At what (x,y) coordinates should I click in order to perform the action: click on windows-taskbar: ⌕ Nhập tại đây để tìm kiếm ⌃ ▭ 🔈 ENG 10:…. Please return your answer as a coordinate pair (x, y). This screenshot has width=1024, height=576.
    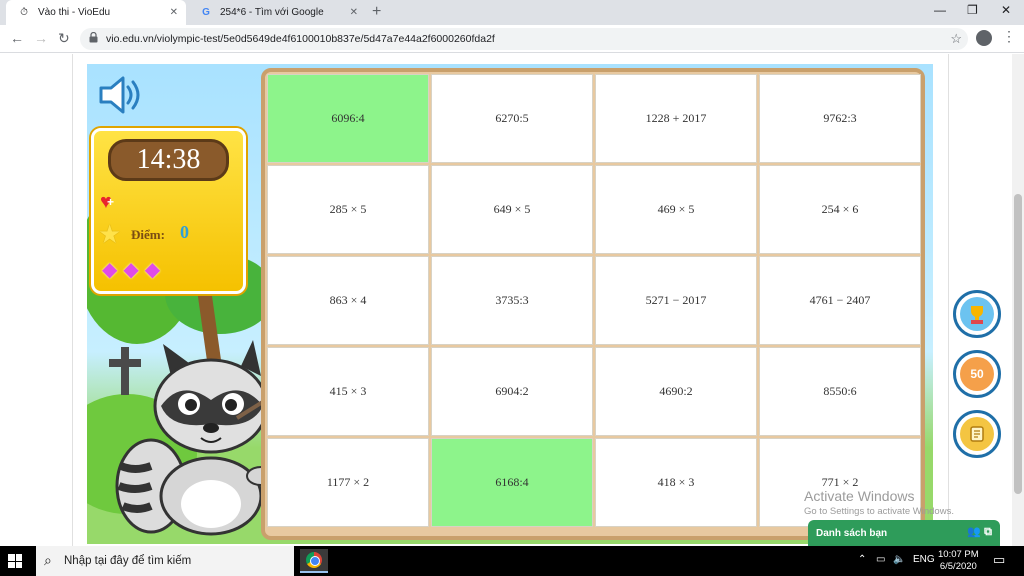
    Looking at the image, I should click on (512, 561).